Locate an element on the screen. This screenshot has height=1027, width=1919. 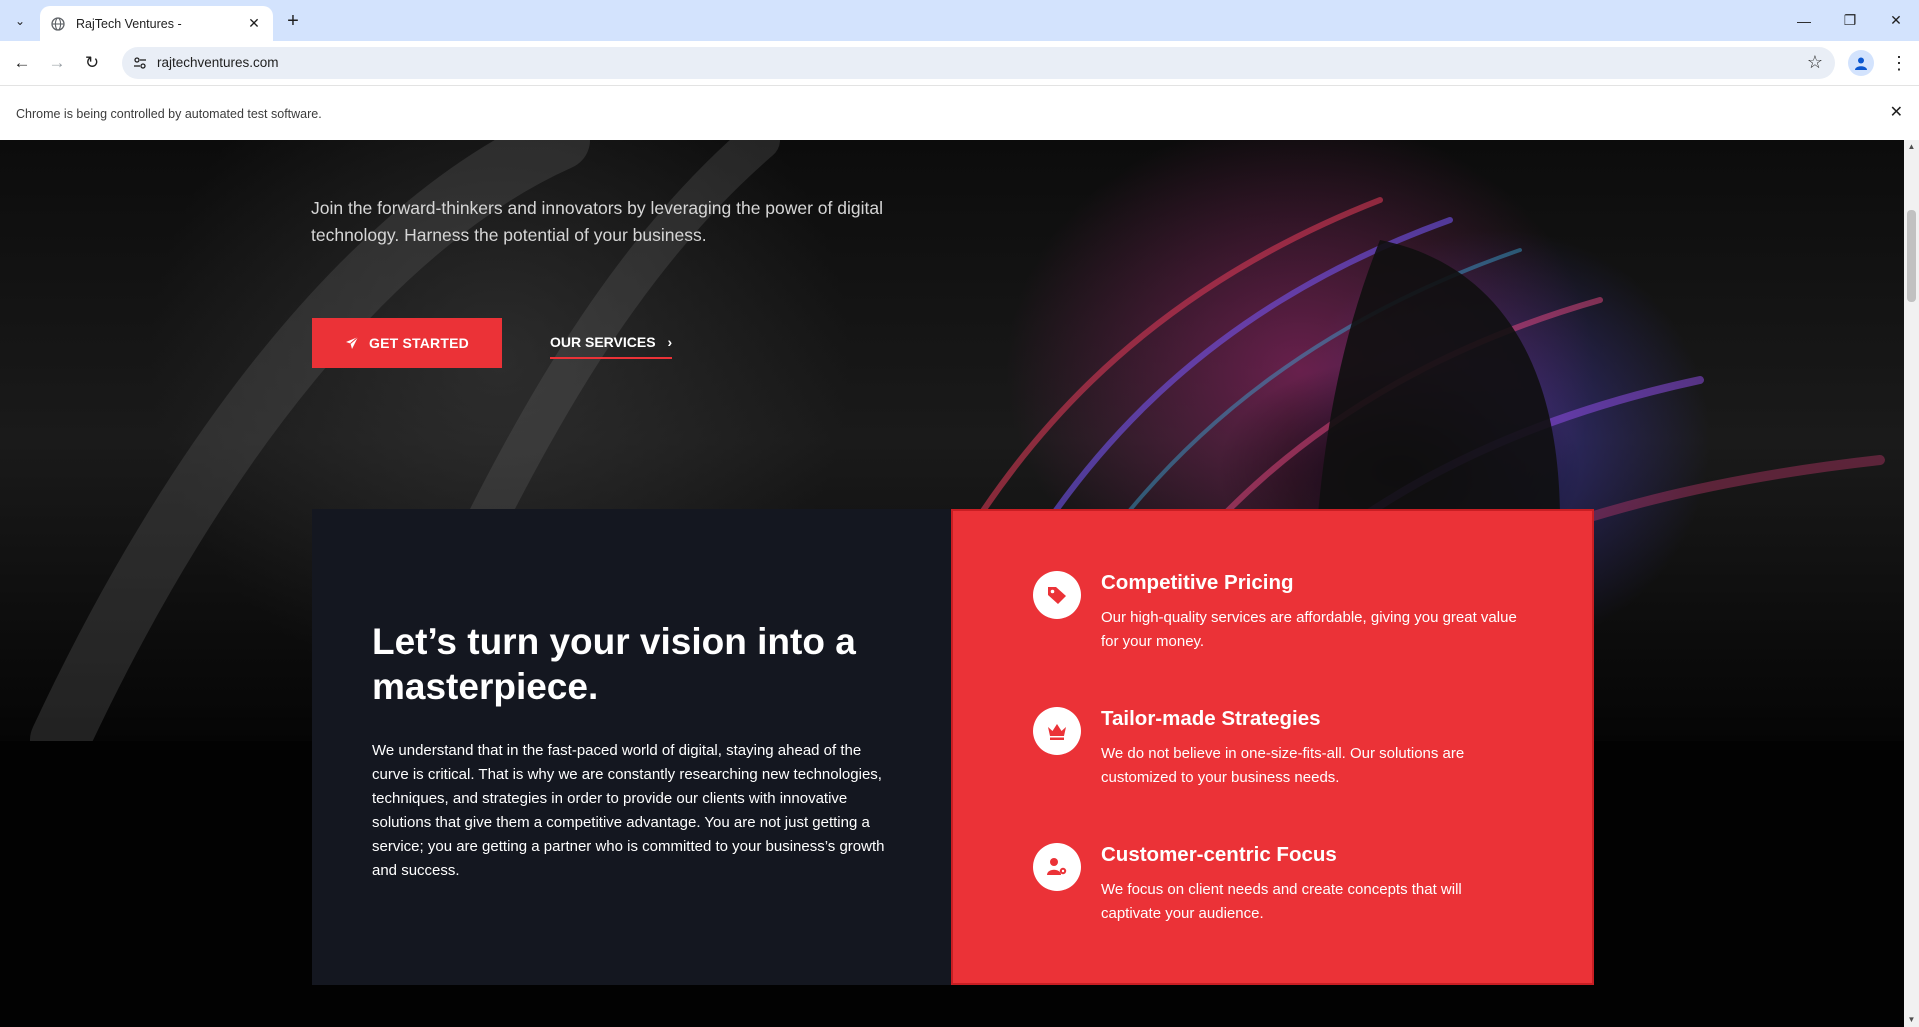
browser-tab: RajTech Ventures - ✕ is located at coordinates (156, 23).